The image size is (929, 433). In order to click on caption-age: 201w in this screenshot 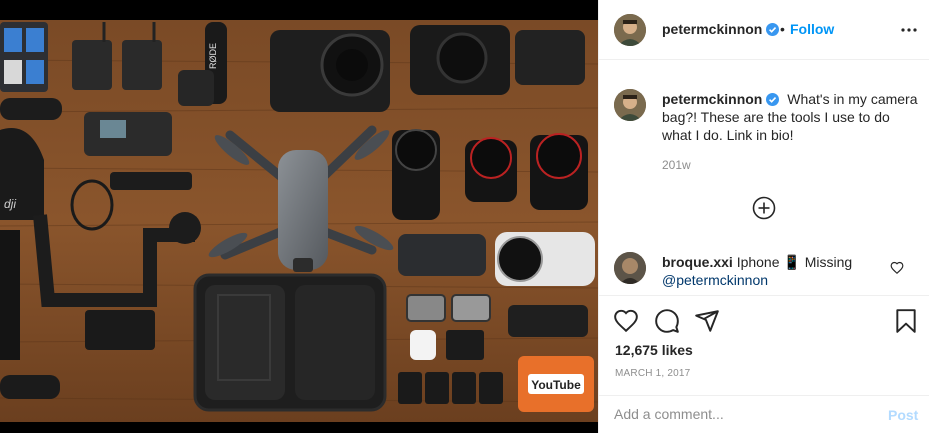, I will do `click(676, 165)`.